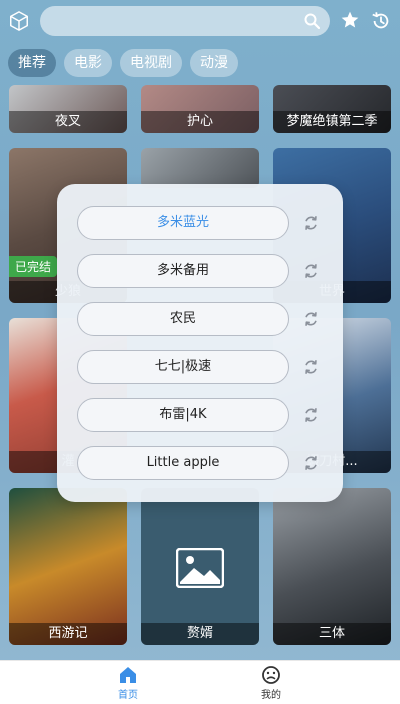 This screenshot has width=400, height=704. Describe the element at coordinates (183, 271) in the screenshot. I see `source-option-button: 多米备用` at that location.